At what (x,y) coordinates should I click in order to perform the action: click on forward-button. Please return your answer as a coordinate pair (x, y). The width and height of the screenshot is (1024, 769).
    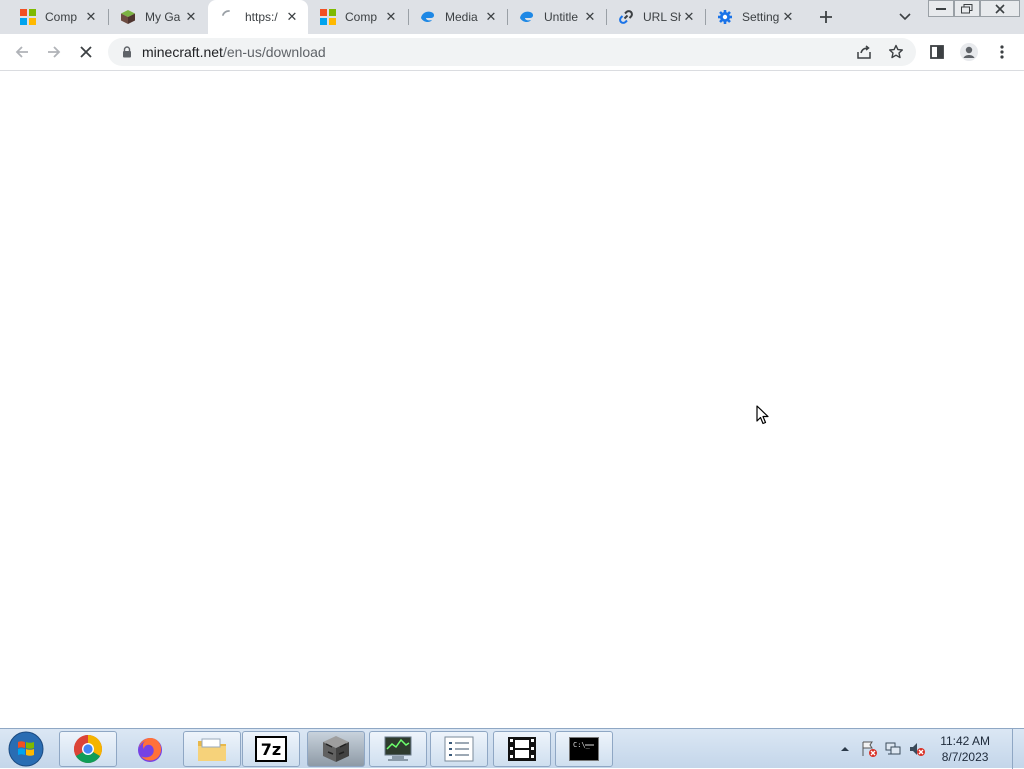
    Looking at the image, I should click on (54, 52).